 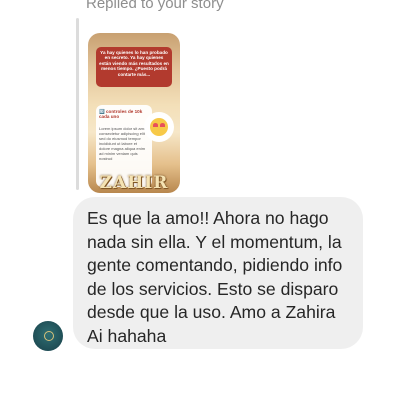 What do you see at coordinates (134, 183) in the screenshot?
I see `story-logo: ZAHIR` at bounding box center [134, 183].